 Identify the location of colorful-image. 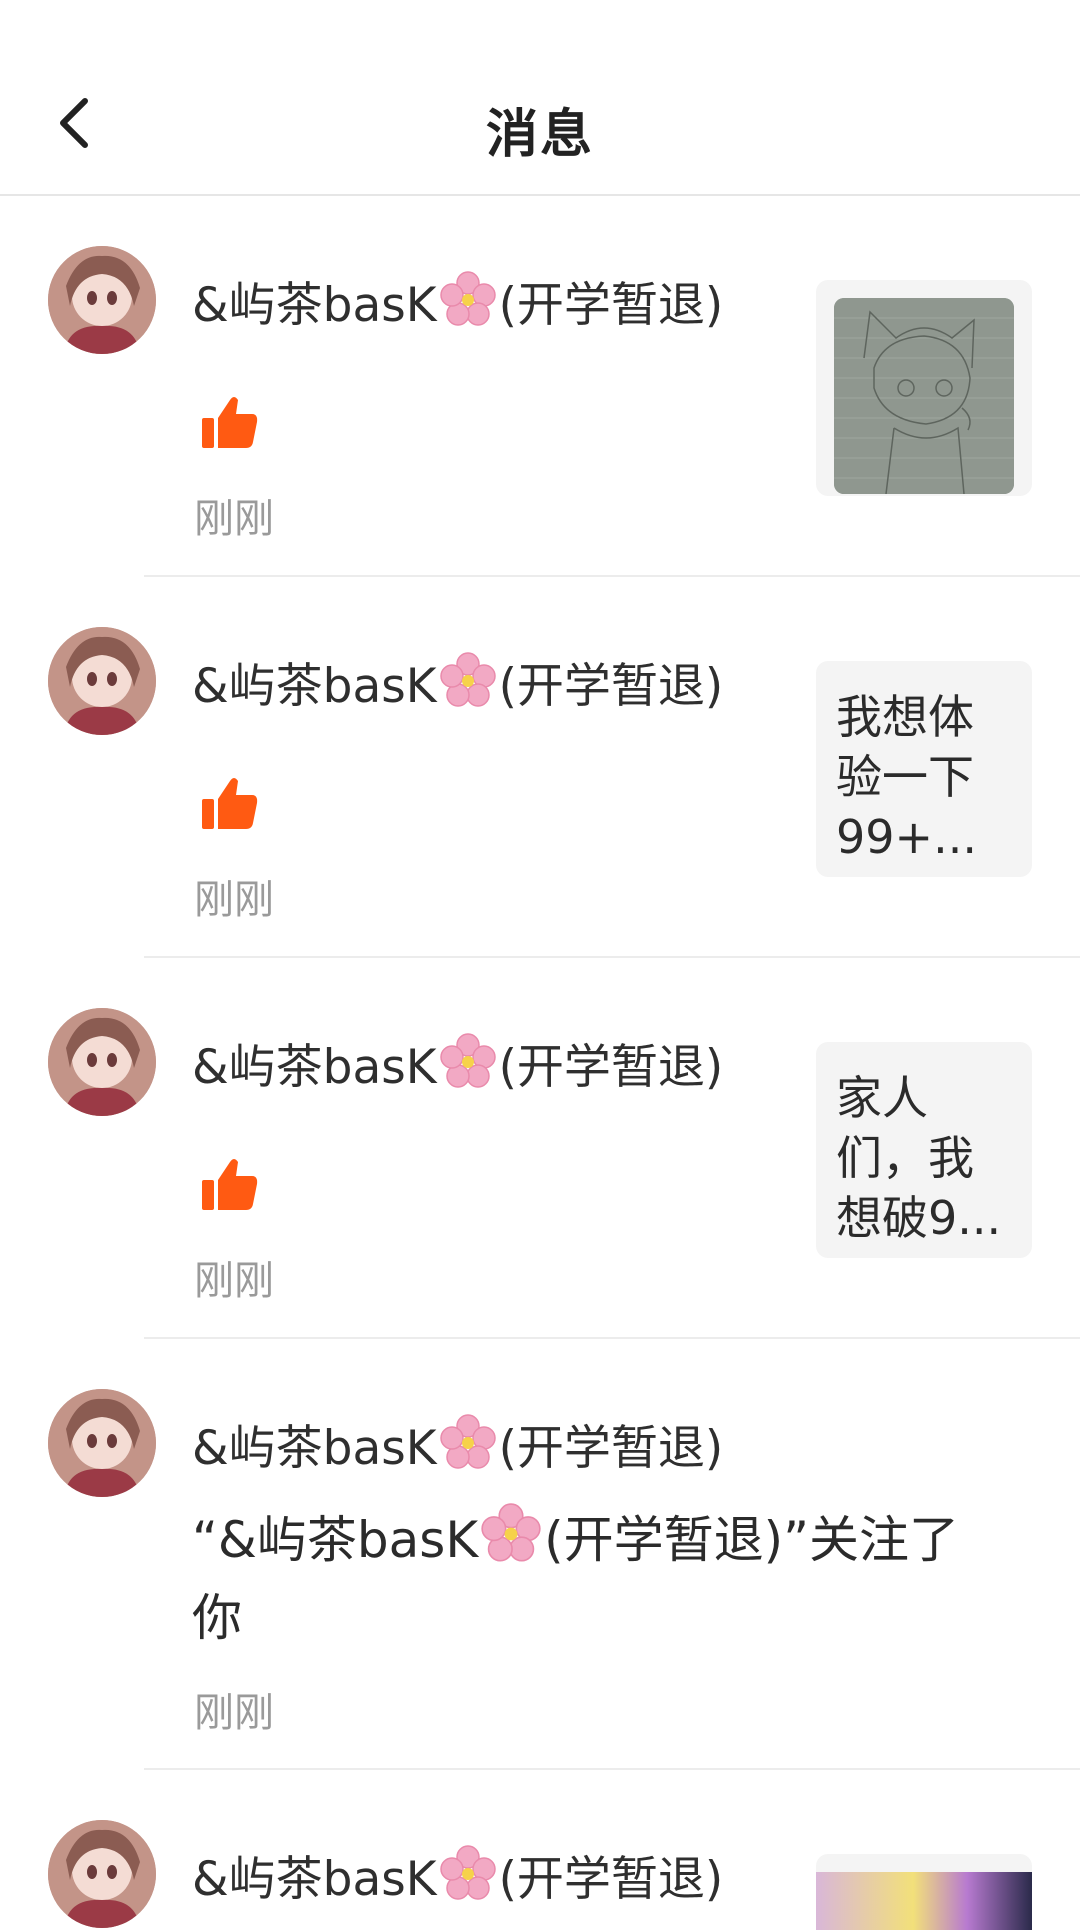
(924, 1901).